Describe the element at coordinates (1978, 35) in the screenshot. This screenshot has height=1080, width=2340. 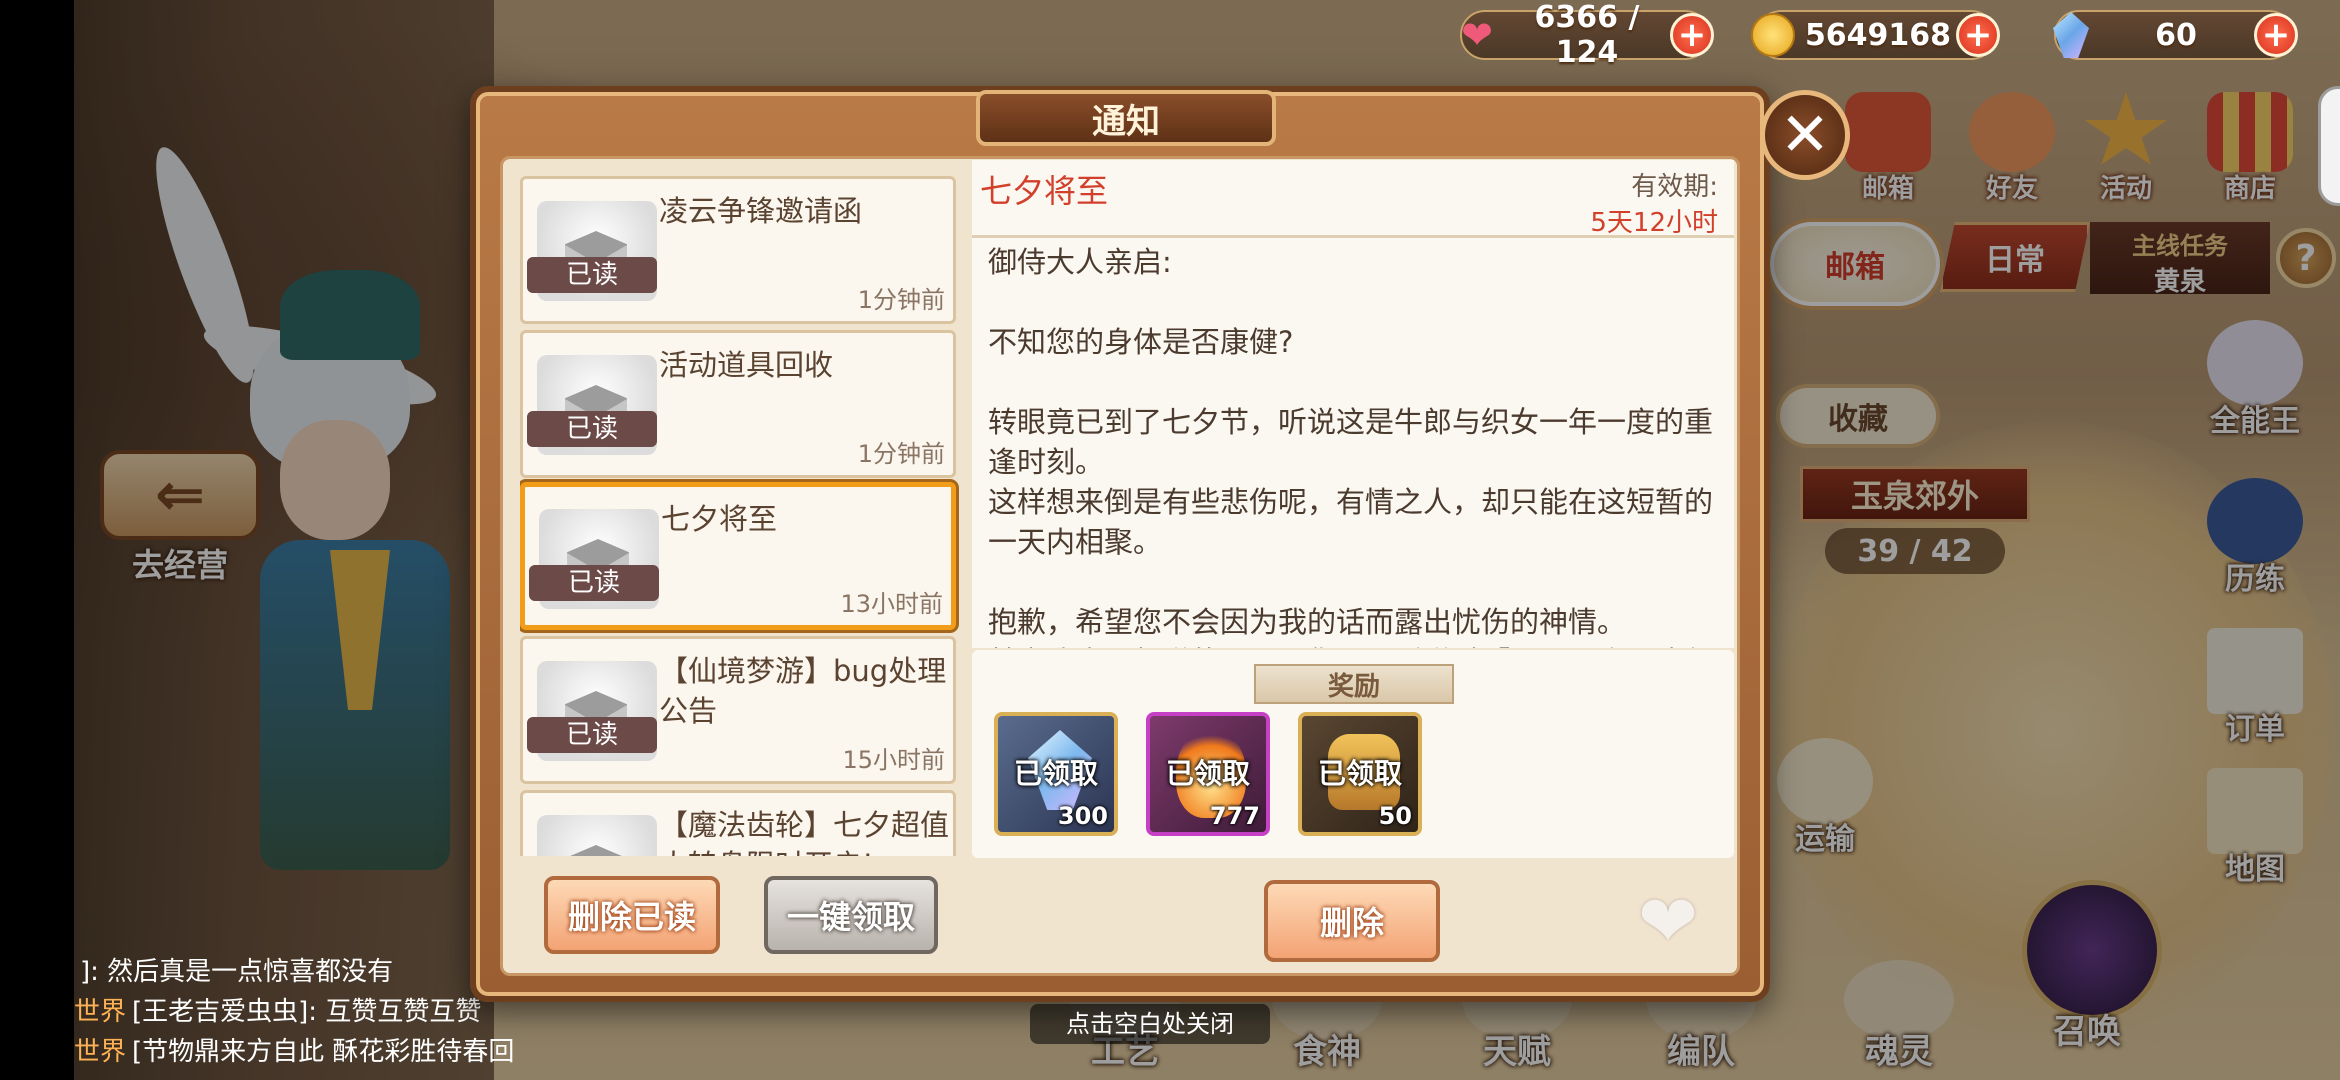
I see `add-gold-button: +` at that location.